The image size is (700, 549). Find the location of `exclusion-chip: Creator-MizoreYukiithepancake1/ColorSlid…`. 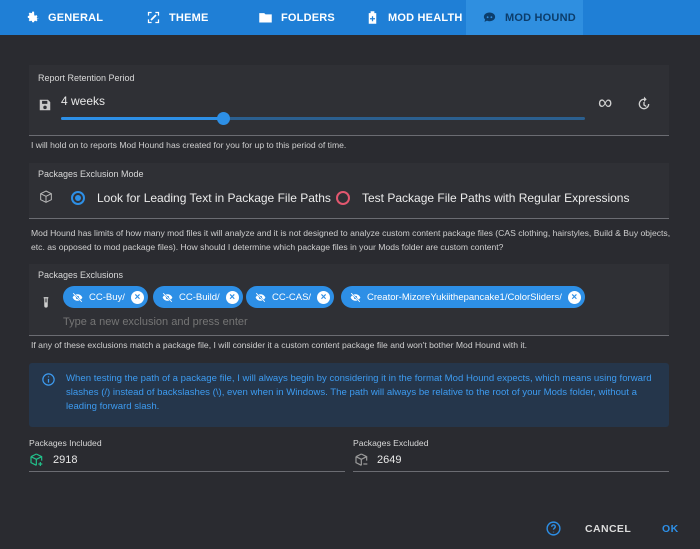

exclusion-chip: Creator-MizoreYukiithepancake1/ColorSlid… is located at coordinates (463, 297).